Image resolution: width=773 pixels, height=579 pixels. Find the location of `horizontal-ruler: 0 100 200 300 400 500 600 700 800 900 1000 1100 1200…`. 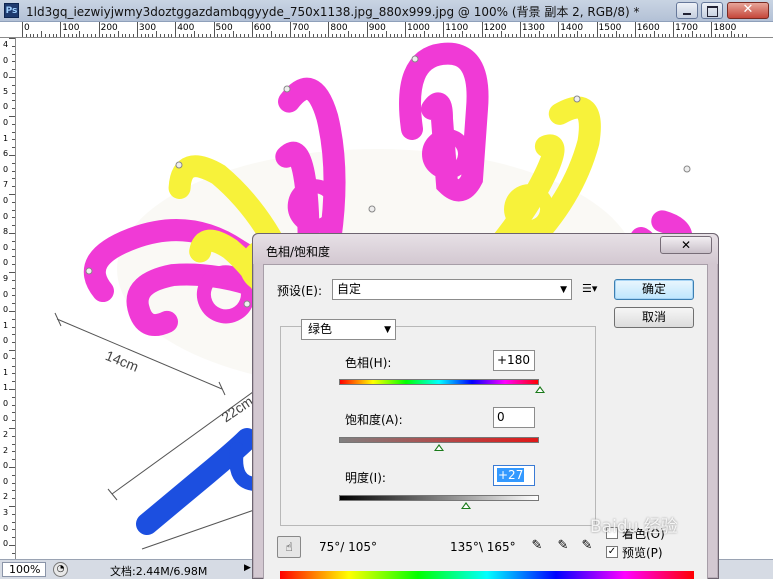

horizontal-ruler: 0 100 200 300 400 500 600 700 800 900 1000 1100 1200… is located at coordinates (386, 30).